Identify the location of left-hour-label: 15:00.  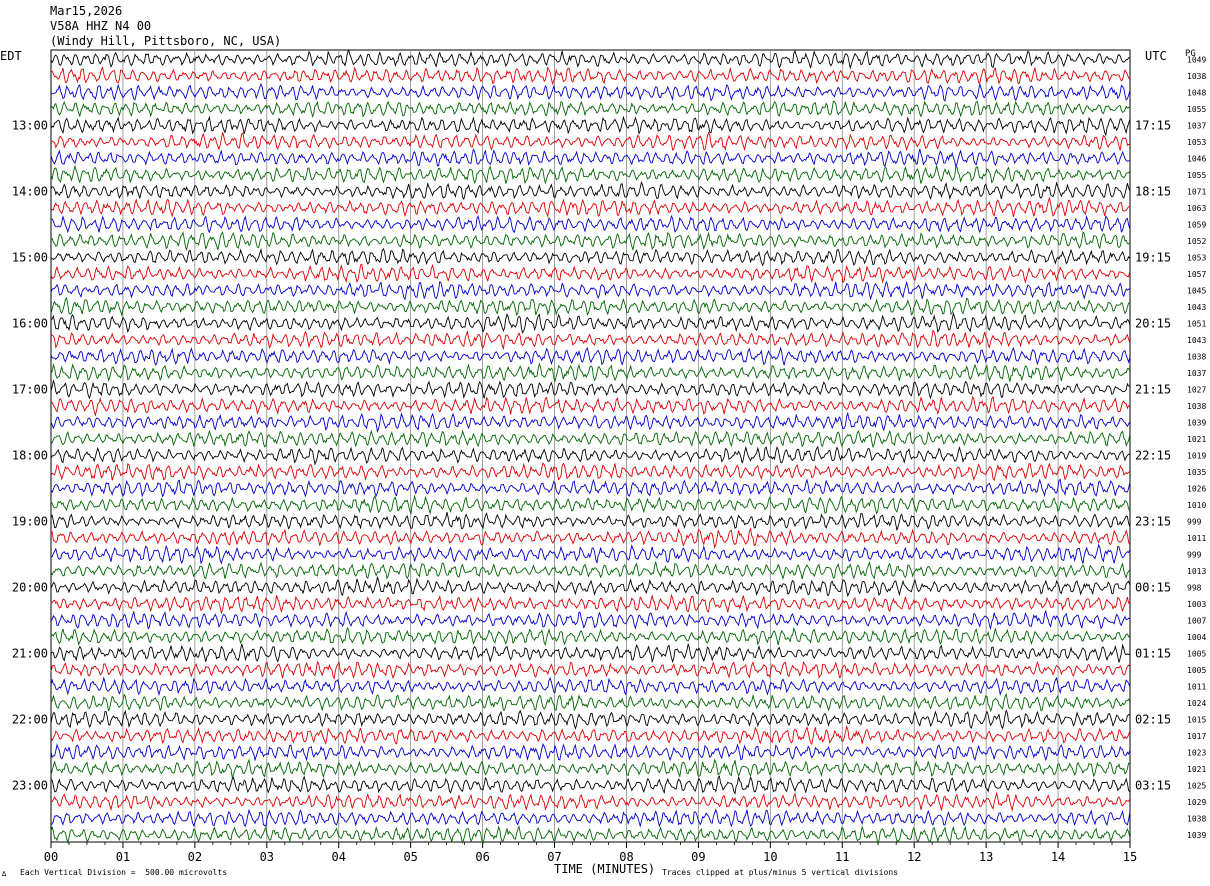
(30, 257).